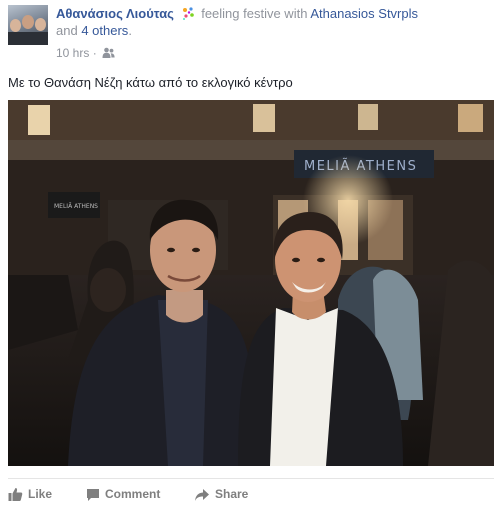  I want to click on others-link: 4 others, so click(104, 30).